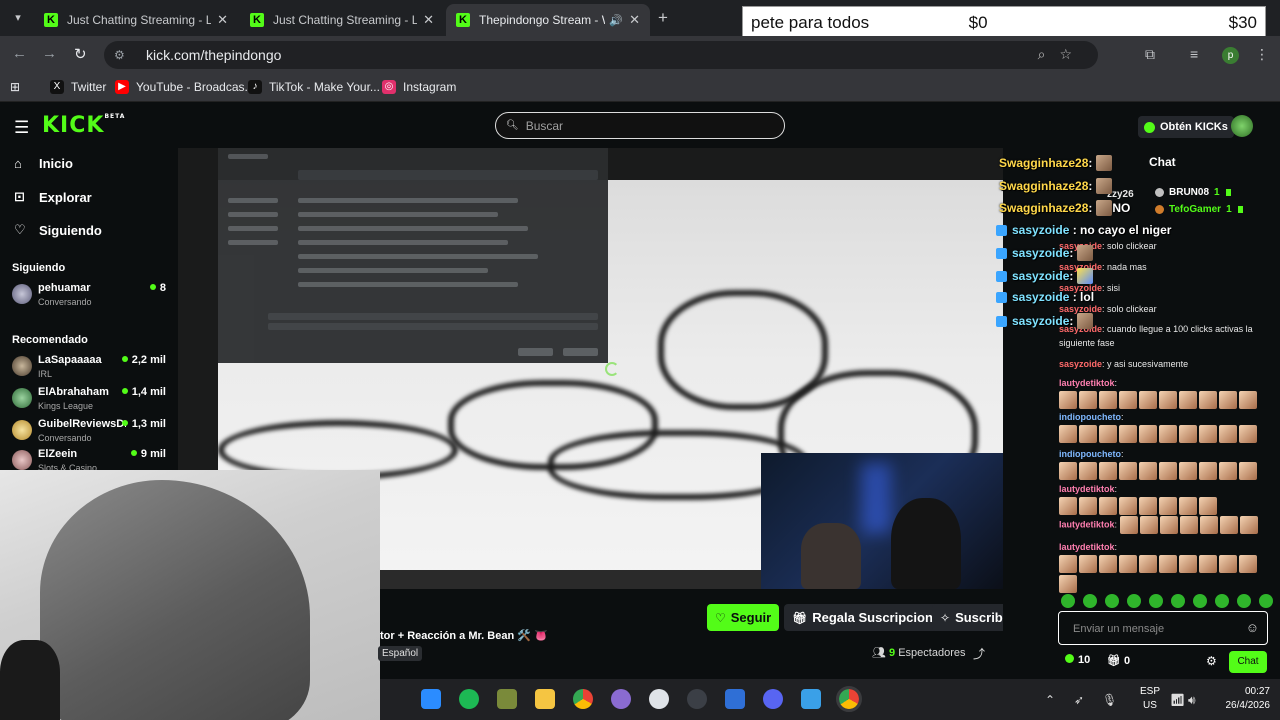 The width and height of the screenshot is (1280, 720). I want to click on tab-search-chevron-icon: ▾, so click(18, 18).